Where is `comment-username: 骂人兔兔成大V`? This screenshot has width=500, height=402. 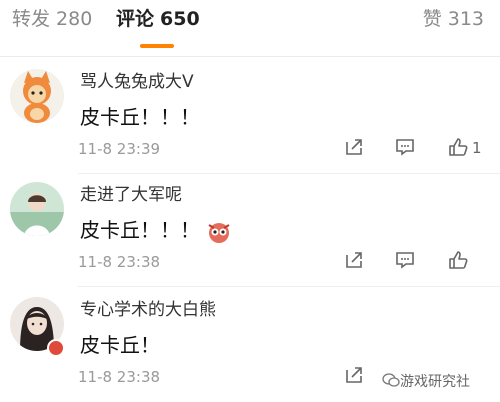
comment-username: 骂人兔兔成大V is located at coordinates (137, 79).